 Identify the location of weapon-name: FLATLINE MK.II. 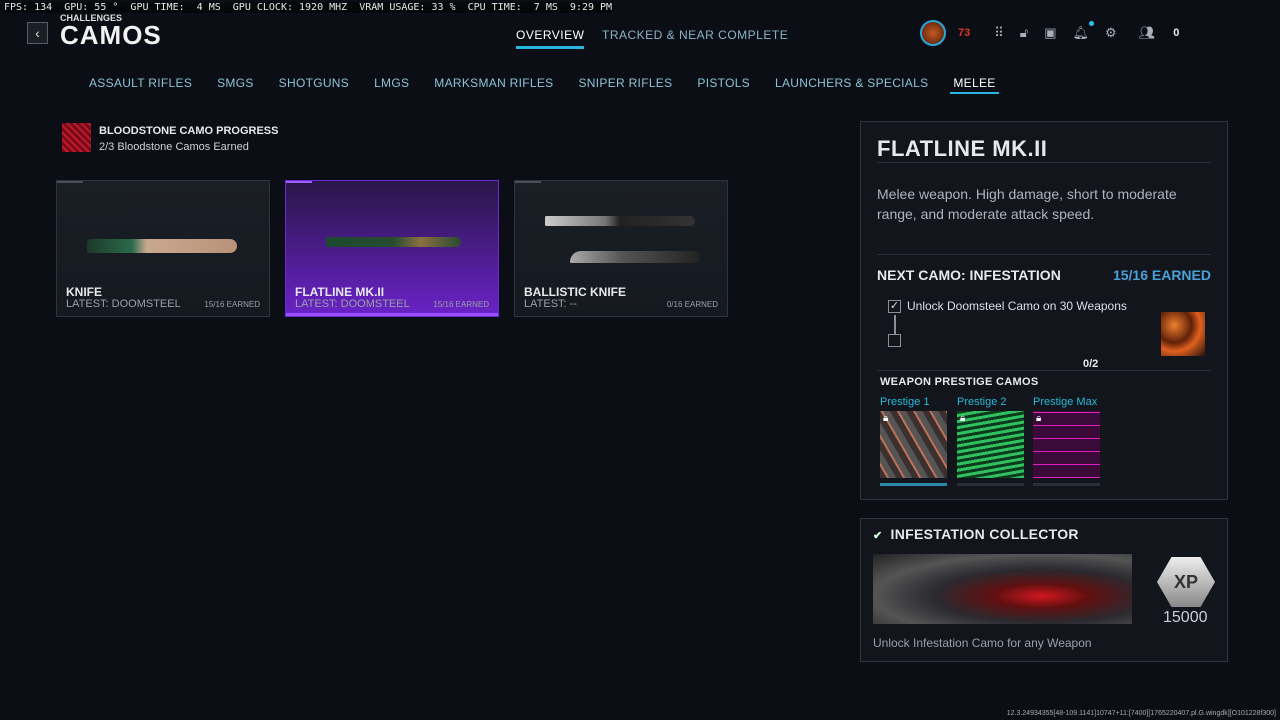
(340, 292).